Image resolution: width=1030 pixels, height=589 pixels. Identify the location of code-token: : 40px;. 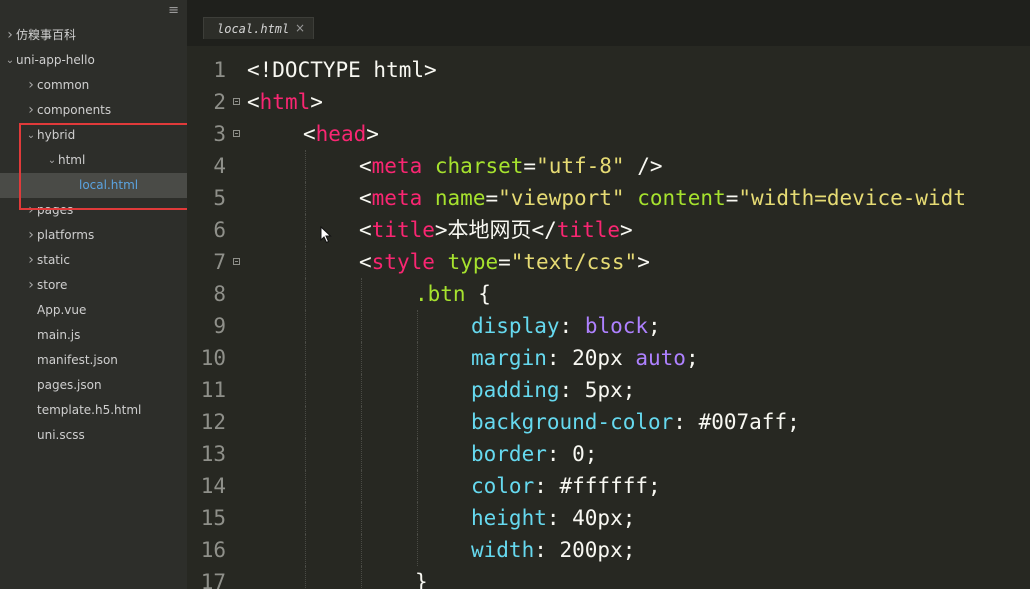
(591, 518).